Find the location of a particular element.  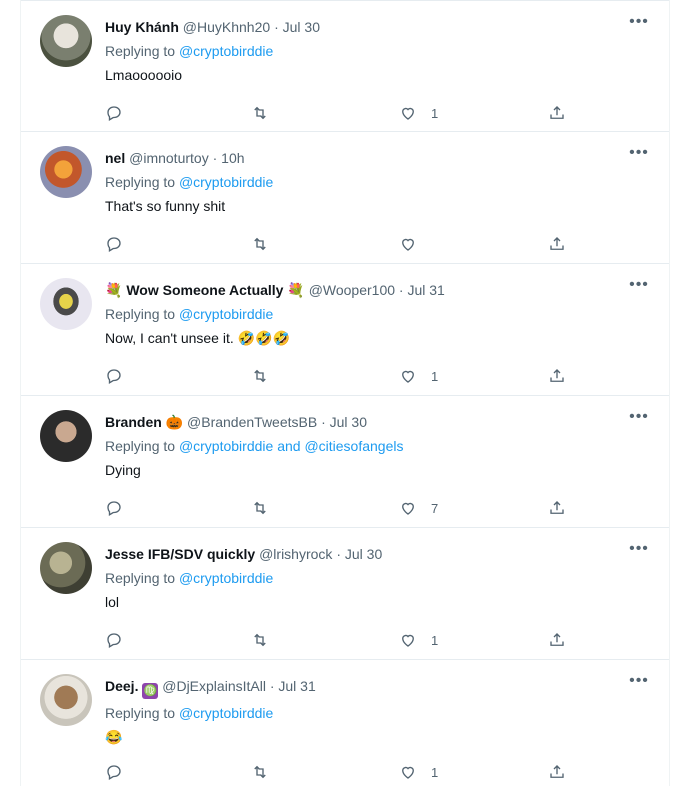

display-name: Branden is located at coordinates (133, 422).